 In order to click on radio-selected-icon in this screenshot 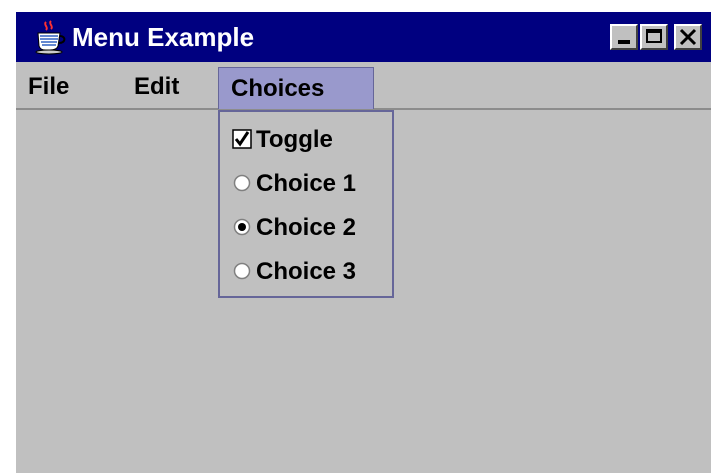, I will do `click(242, 227)`.